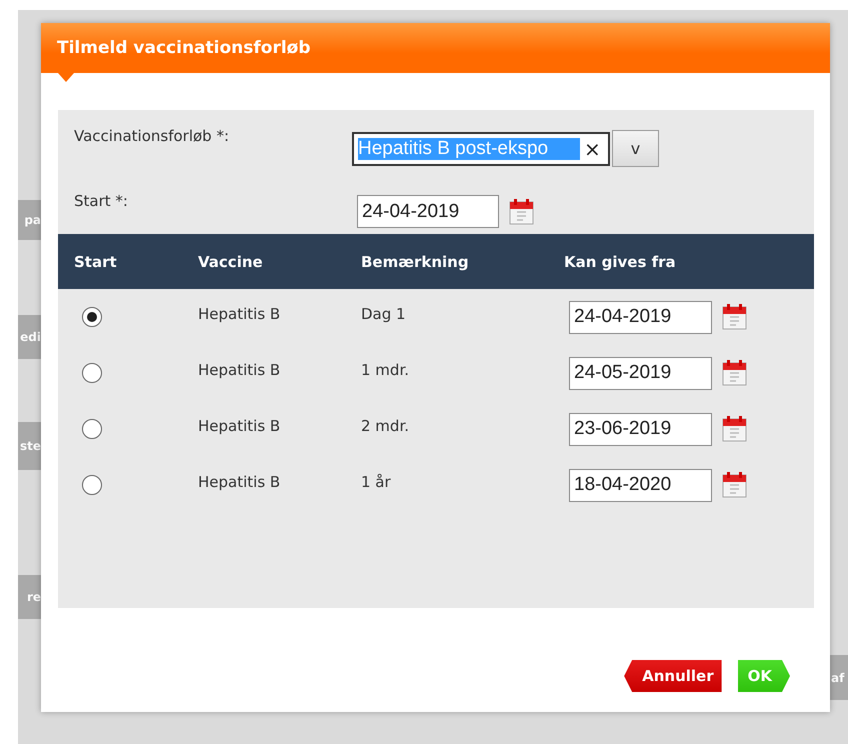 This screenshot has width=848, height=744. Describe the element at coordinates (673, 676) in the screenshot. I see `cancel-button: Annuller` at that location.